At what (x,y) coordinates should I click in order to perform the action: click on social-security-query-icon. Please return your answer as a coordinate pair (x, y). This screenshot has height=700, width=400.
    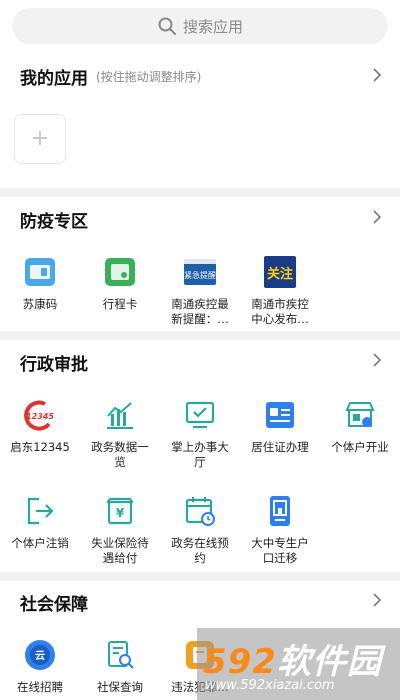
    Looking at the image, I should click on (121, 655).